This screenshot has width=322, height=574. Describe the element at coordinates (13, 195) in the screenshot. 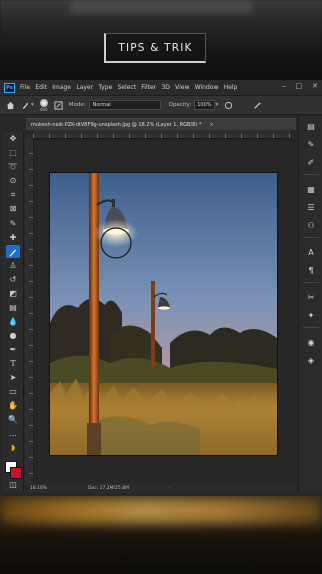

I see `crop-tool-icon: ⌗` at that location.